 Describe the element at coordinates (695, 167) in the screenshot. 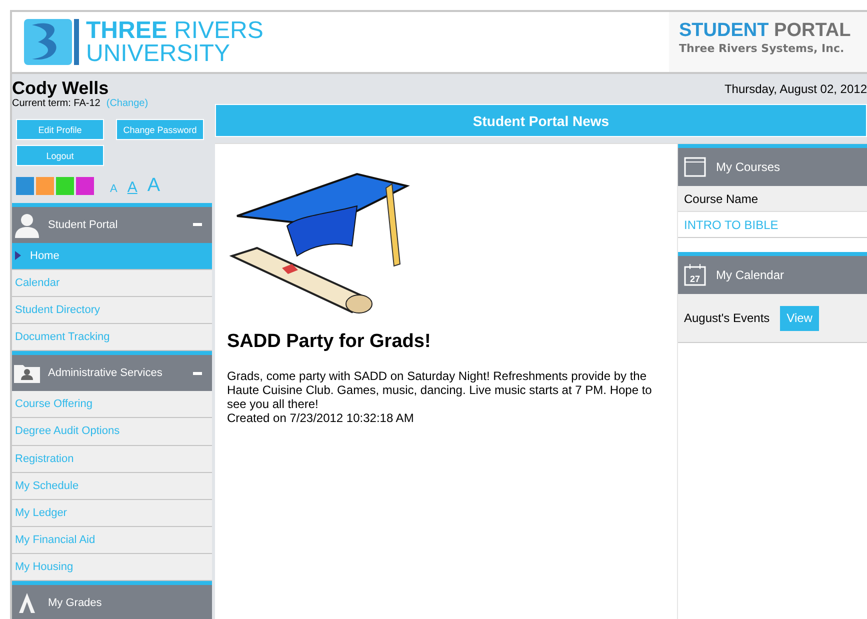

I see `window-icon` at that location.